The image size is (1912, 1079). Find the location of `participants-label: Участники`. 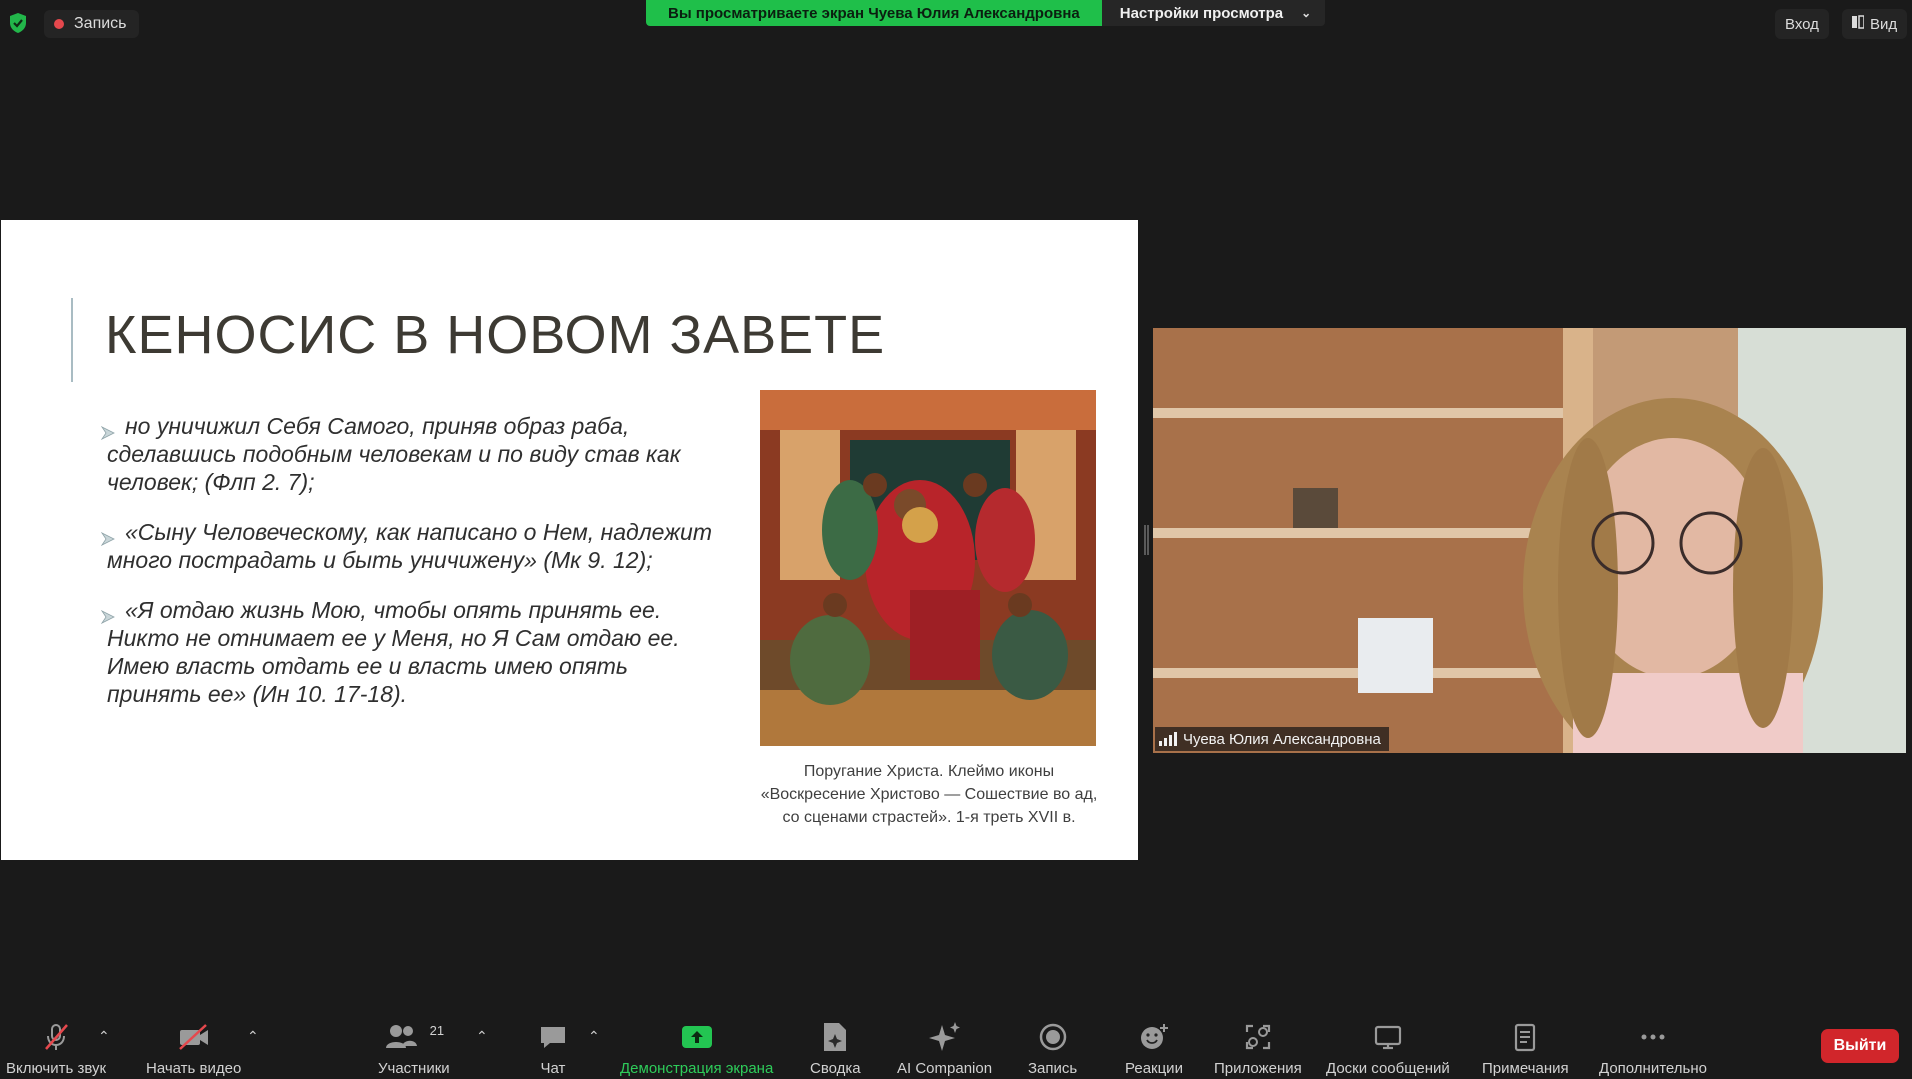

participants-label: Участники is located at coordinates (414, 1068).